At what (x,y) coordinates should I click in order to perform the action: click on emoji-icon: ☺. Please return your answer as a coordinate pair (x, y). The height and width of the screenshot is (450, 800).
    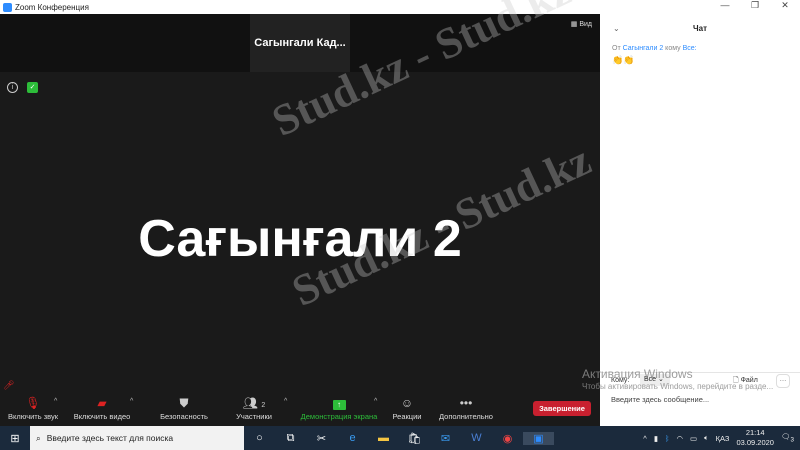
    Looking at the image, I should click on (407, 403).